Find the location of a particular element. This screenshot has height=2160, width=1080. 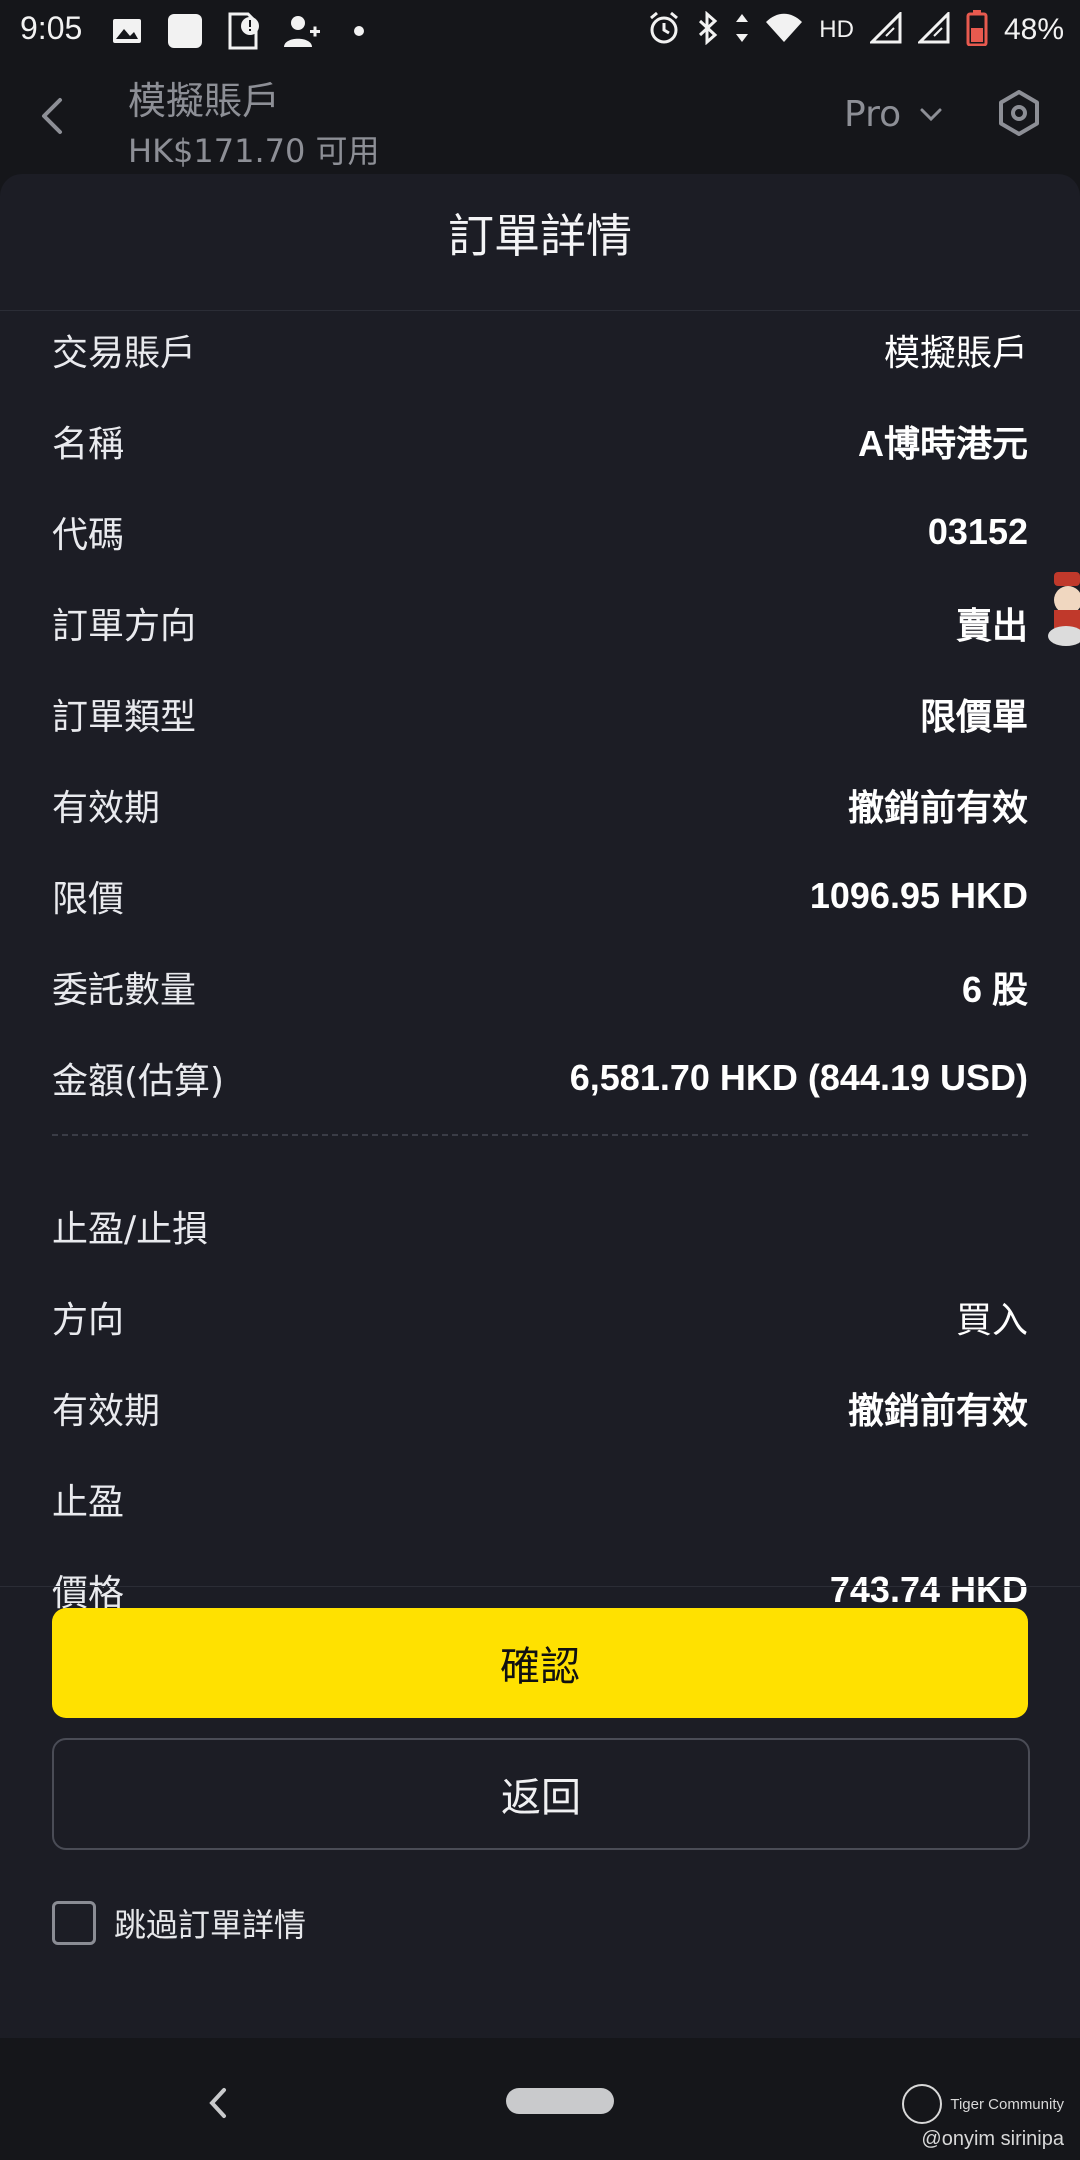

row-value: 賣出 is located at coordinates (991, 625).